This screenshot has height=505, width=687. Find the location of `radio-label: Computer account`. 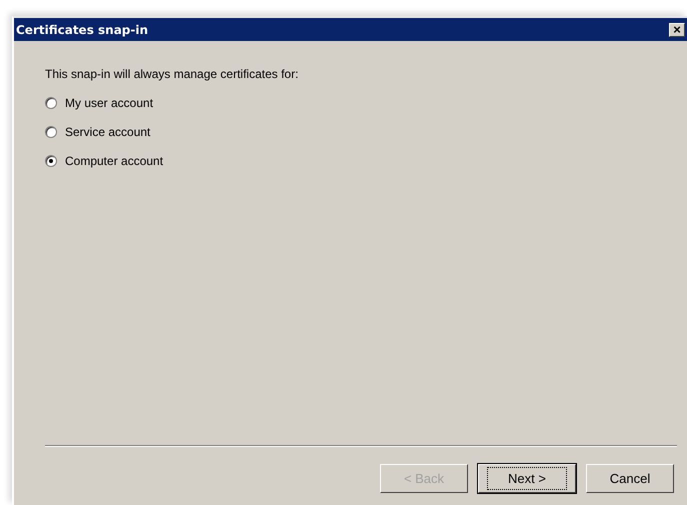

radio-label: Computer account is located at coordinates (114, 161).